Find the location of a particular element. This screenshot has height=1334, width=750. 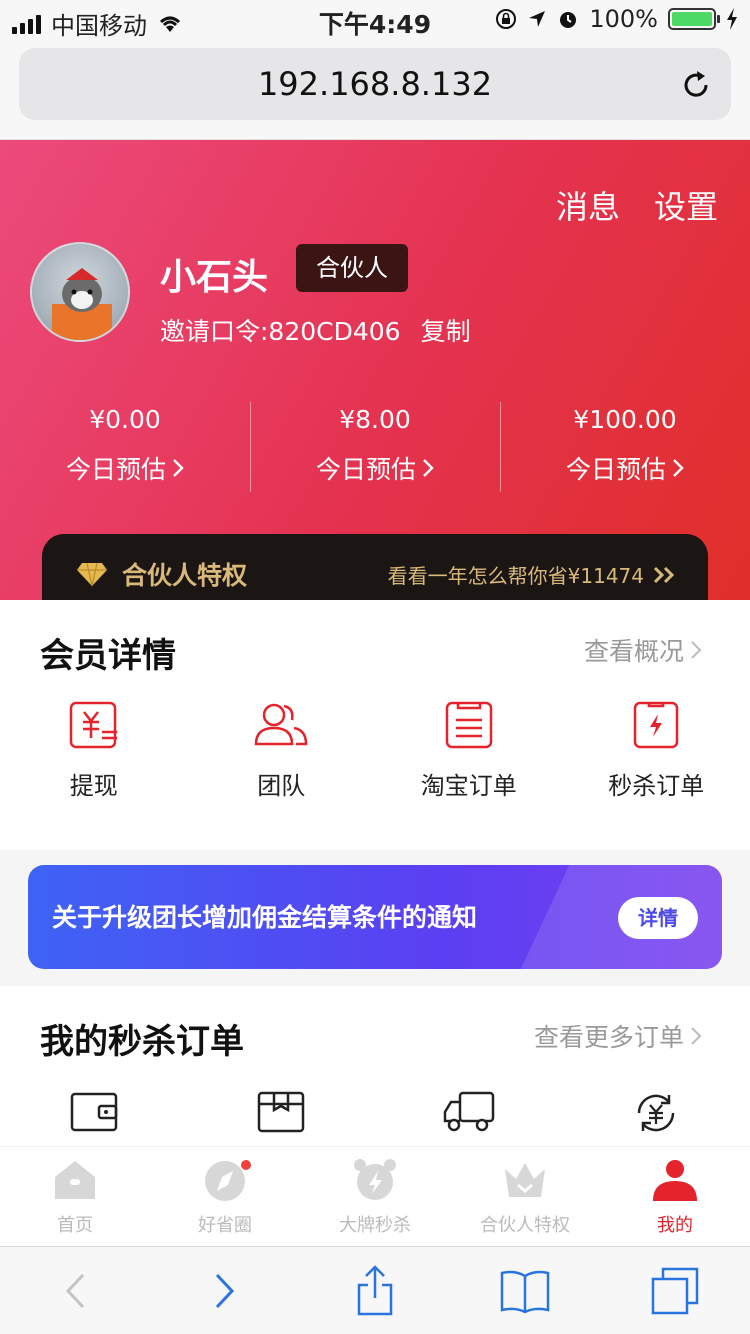

grid-label: 提现 is located at coordinates (93, 786).